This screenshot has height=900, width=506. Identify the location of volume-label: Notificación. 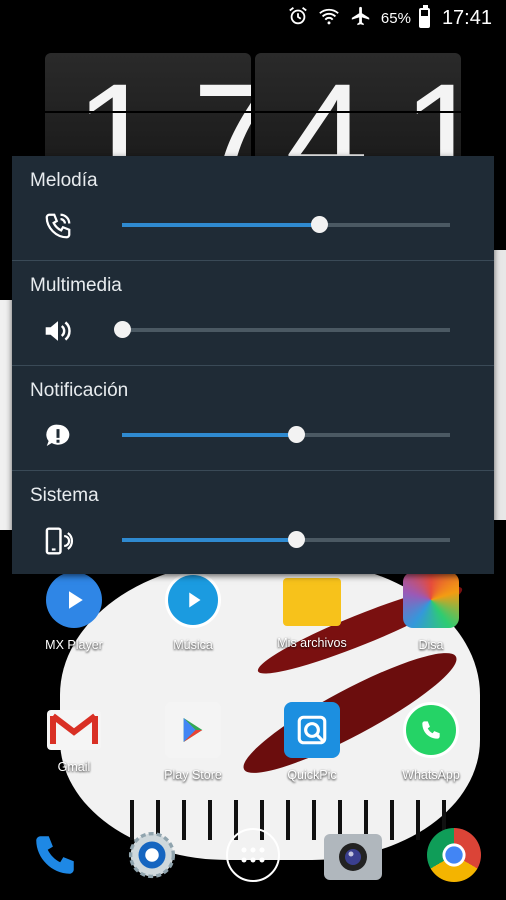
(79, 390).